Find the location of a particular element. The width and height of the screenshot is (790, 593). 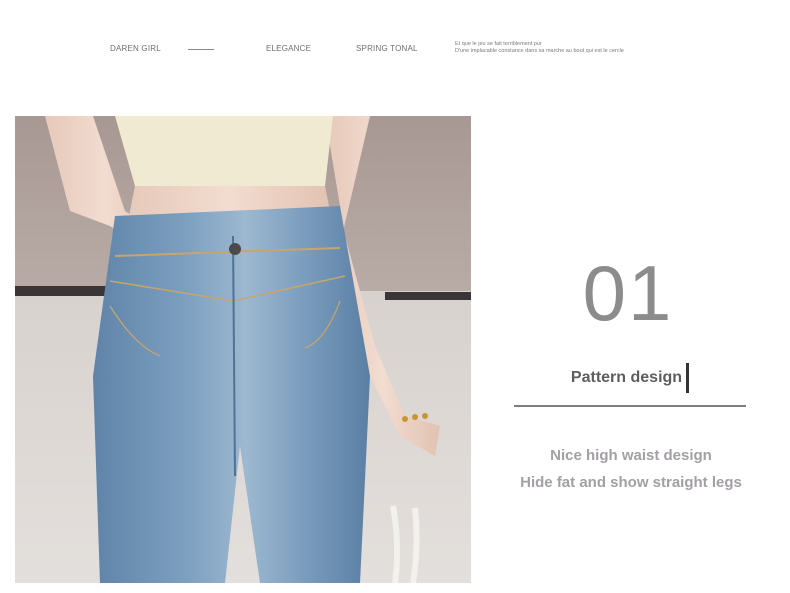

feature-description-1: Nice high waist design is located at coordinates (631, 455).